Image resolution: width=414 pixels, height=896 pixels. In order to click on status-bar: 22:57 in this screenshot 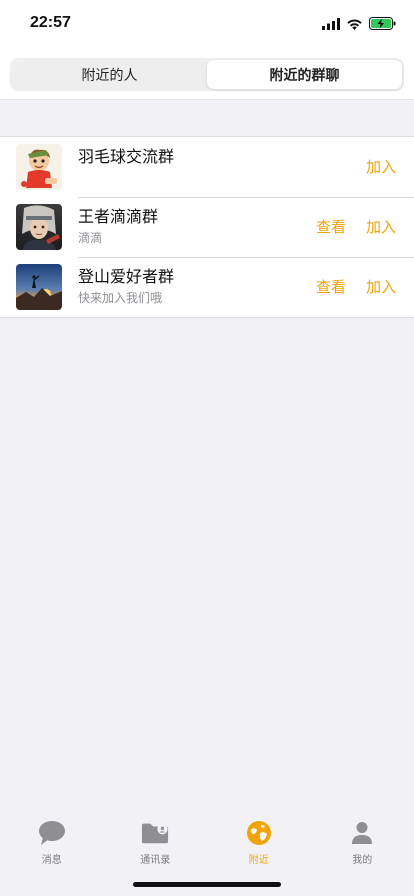, I will do `click(207, 25)`.